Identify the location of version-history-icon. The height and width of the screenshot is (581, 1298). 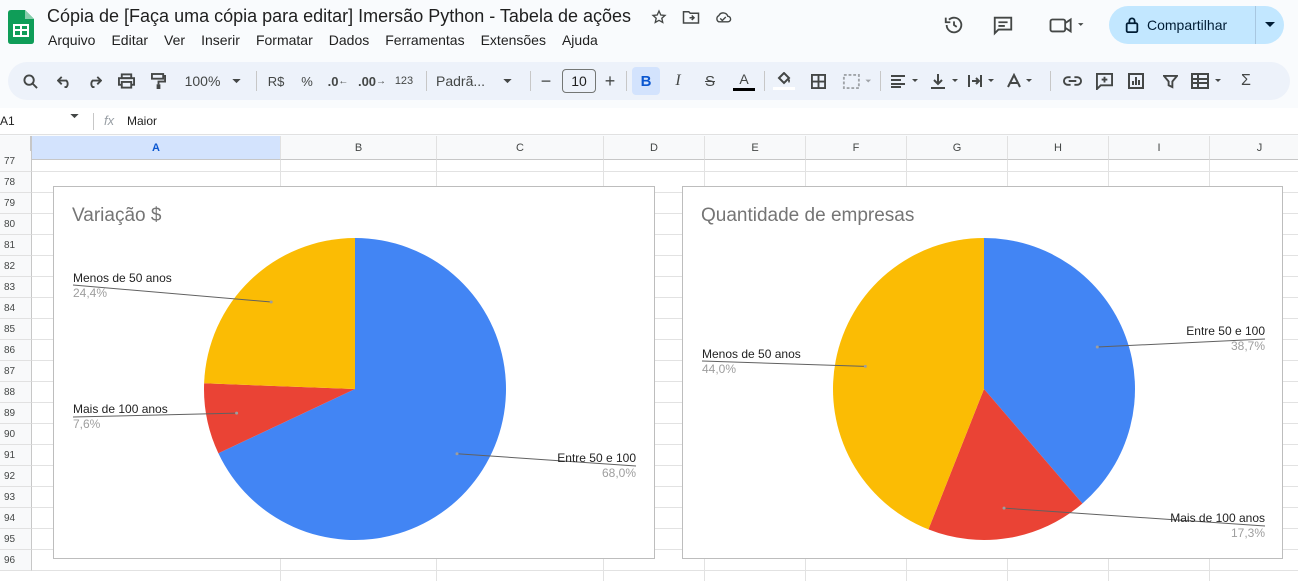
(954, 25).